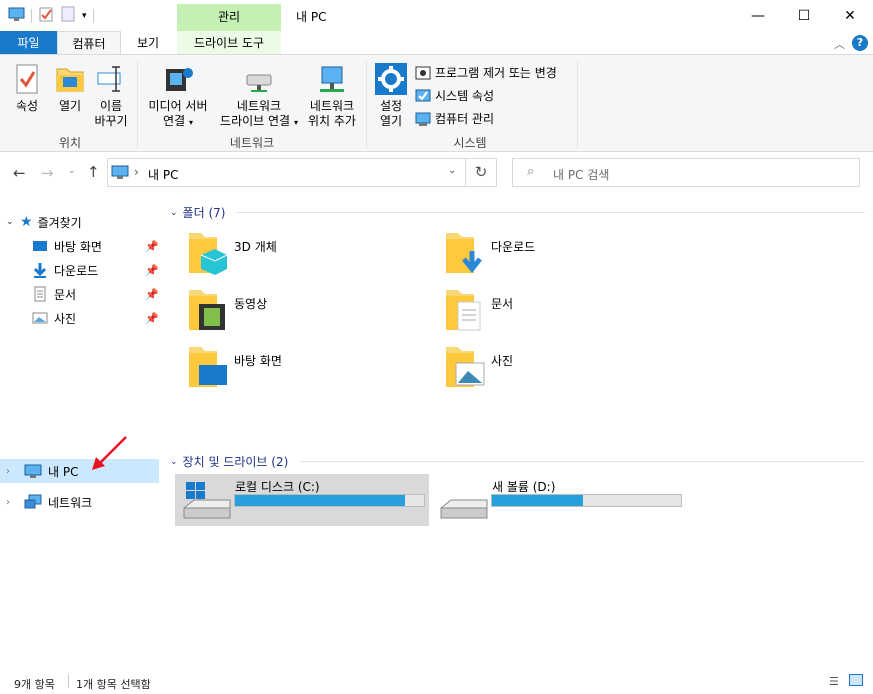  Describe the element at coordinates (564, 254) in the screenshot. I see `folder-downloads: 다운로드` at that location.